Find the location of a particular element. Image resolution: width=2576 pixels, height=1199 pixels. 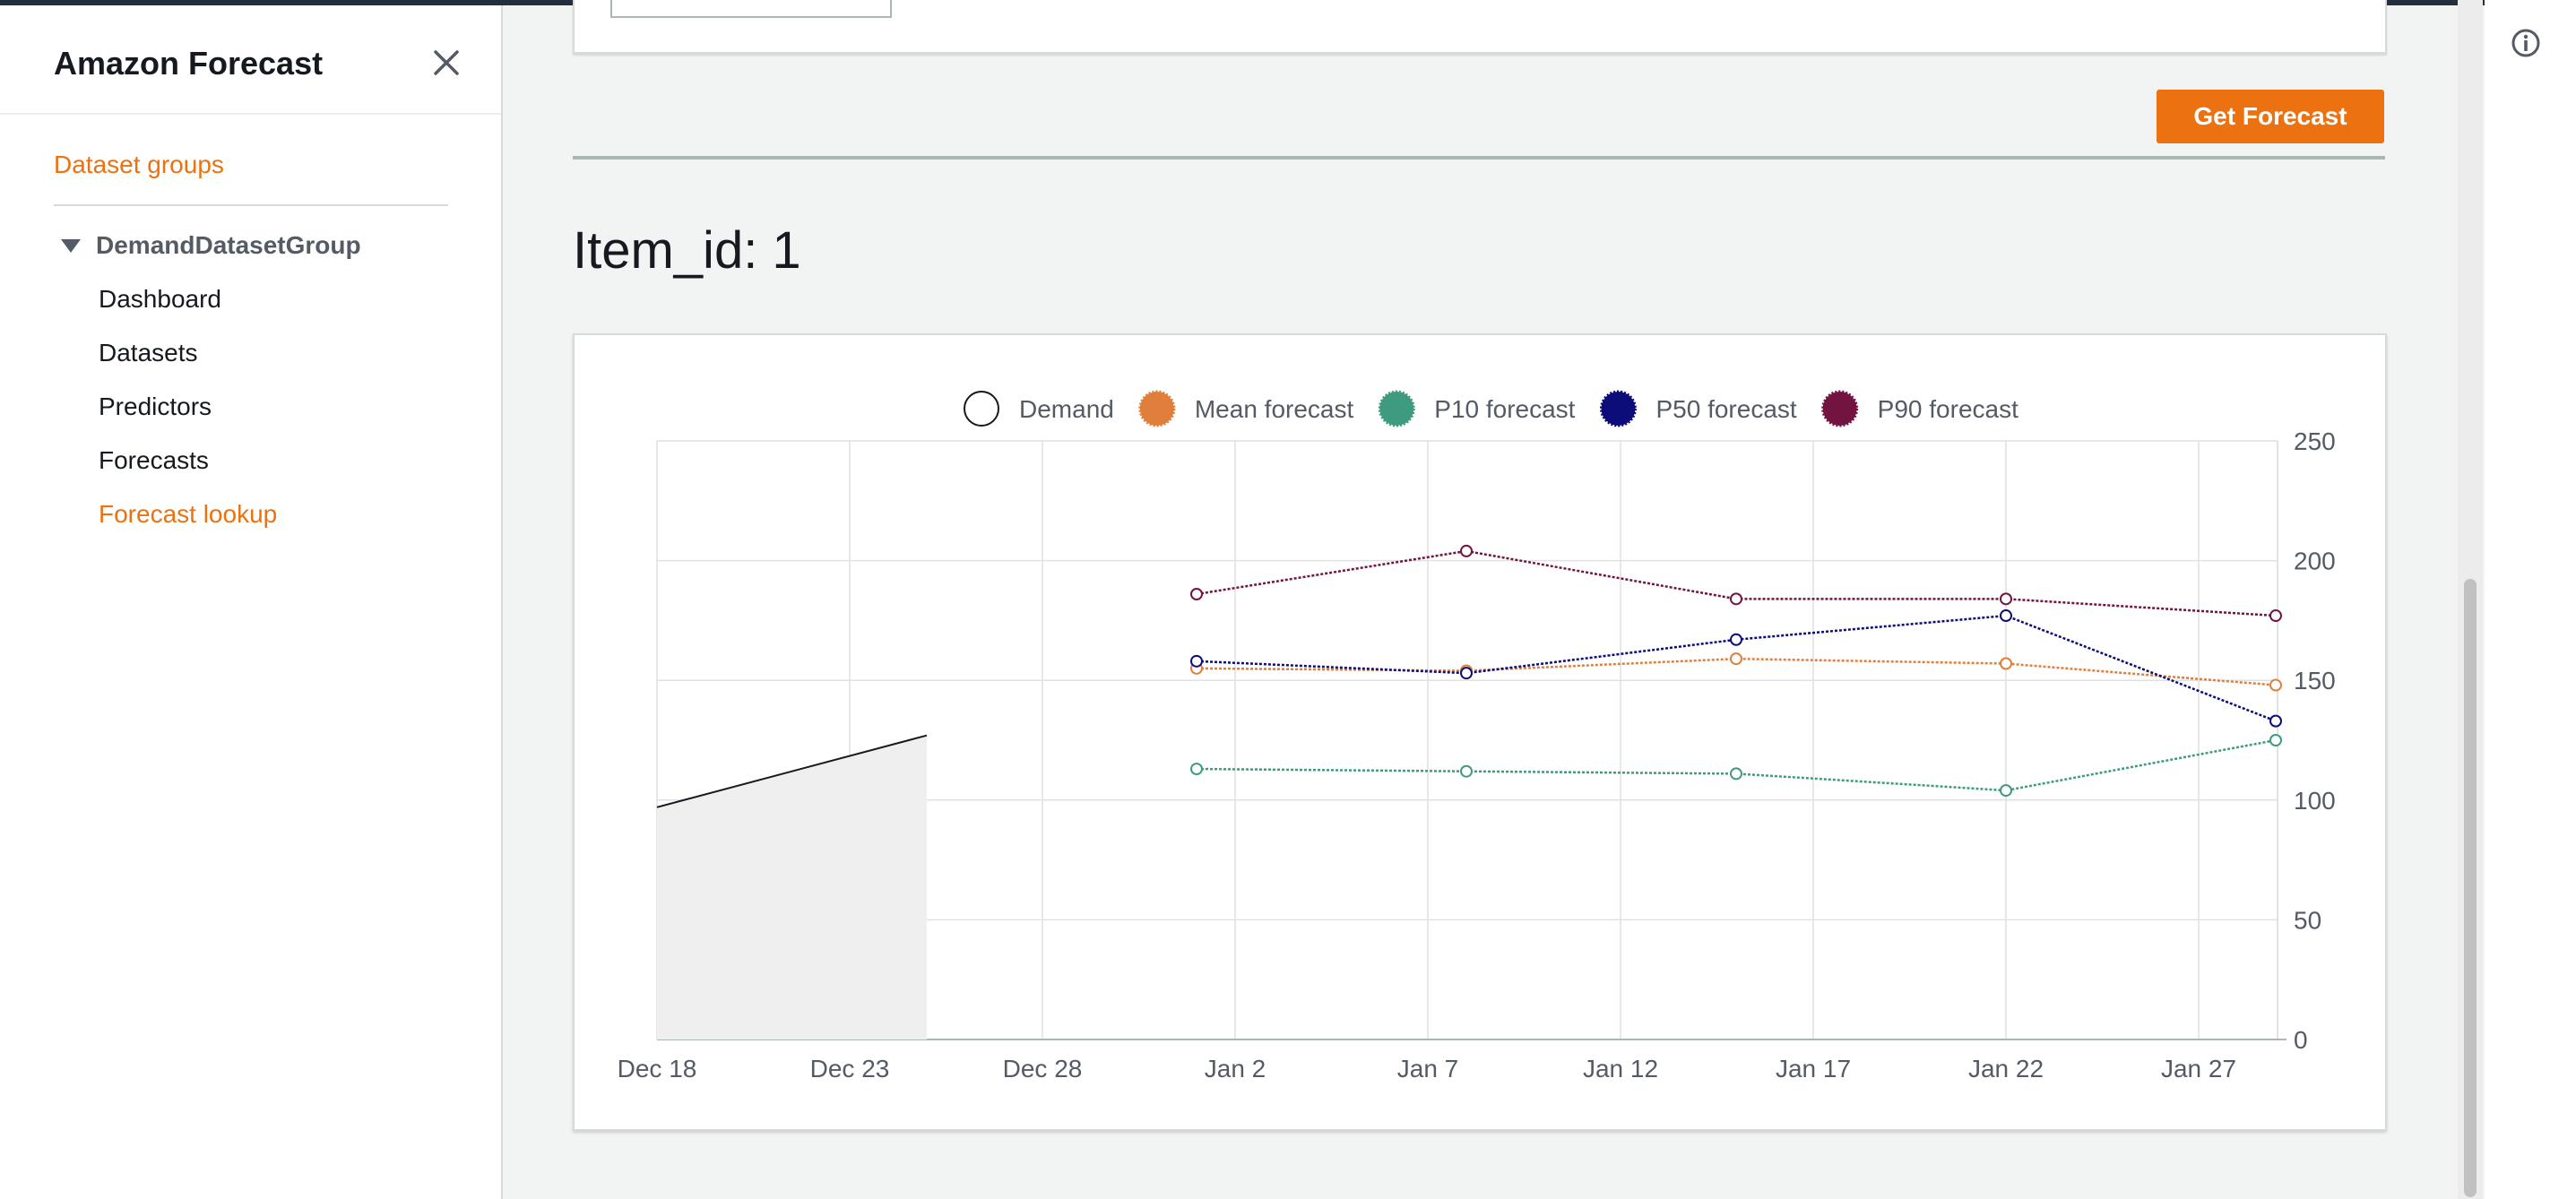

sidebar-group-label: DemandDatasetGroup is located at coordinates (228, 245).